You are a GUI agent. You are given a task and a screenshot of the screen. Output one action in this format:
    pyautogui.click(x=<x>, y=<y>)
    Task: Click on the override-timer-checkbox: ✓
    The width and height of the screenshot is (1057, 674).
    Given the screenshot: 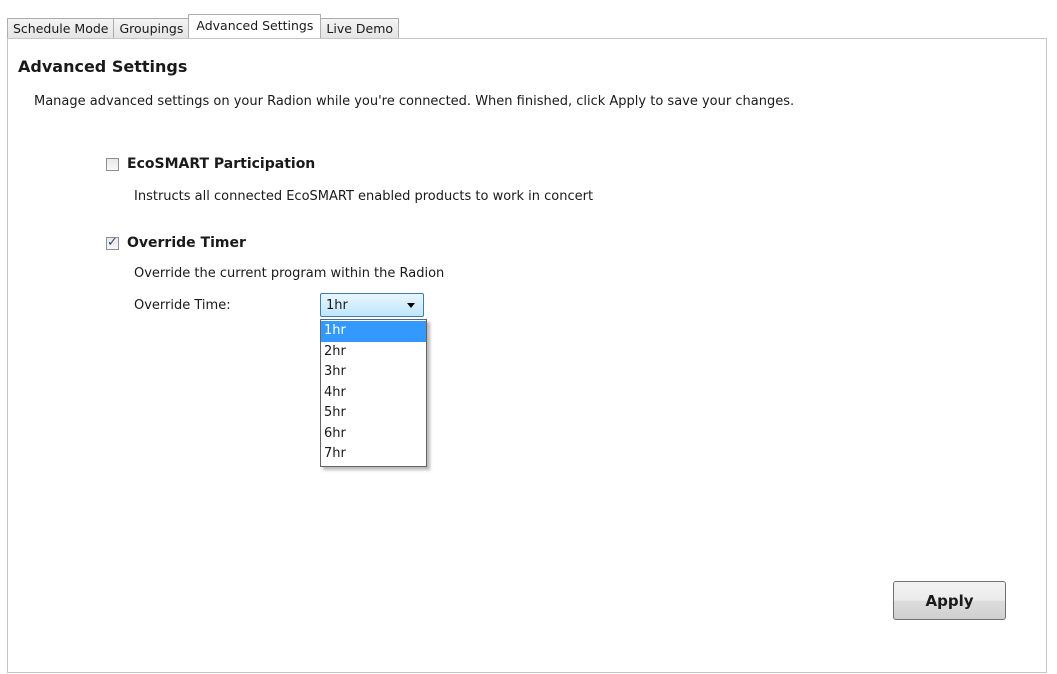 What is the action you would take?
    pyautogui.click(x=112, y=242)
    